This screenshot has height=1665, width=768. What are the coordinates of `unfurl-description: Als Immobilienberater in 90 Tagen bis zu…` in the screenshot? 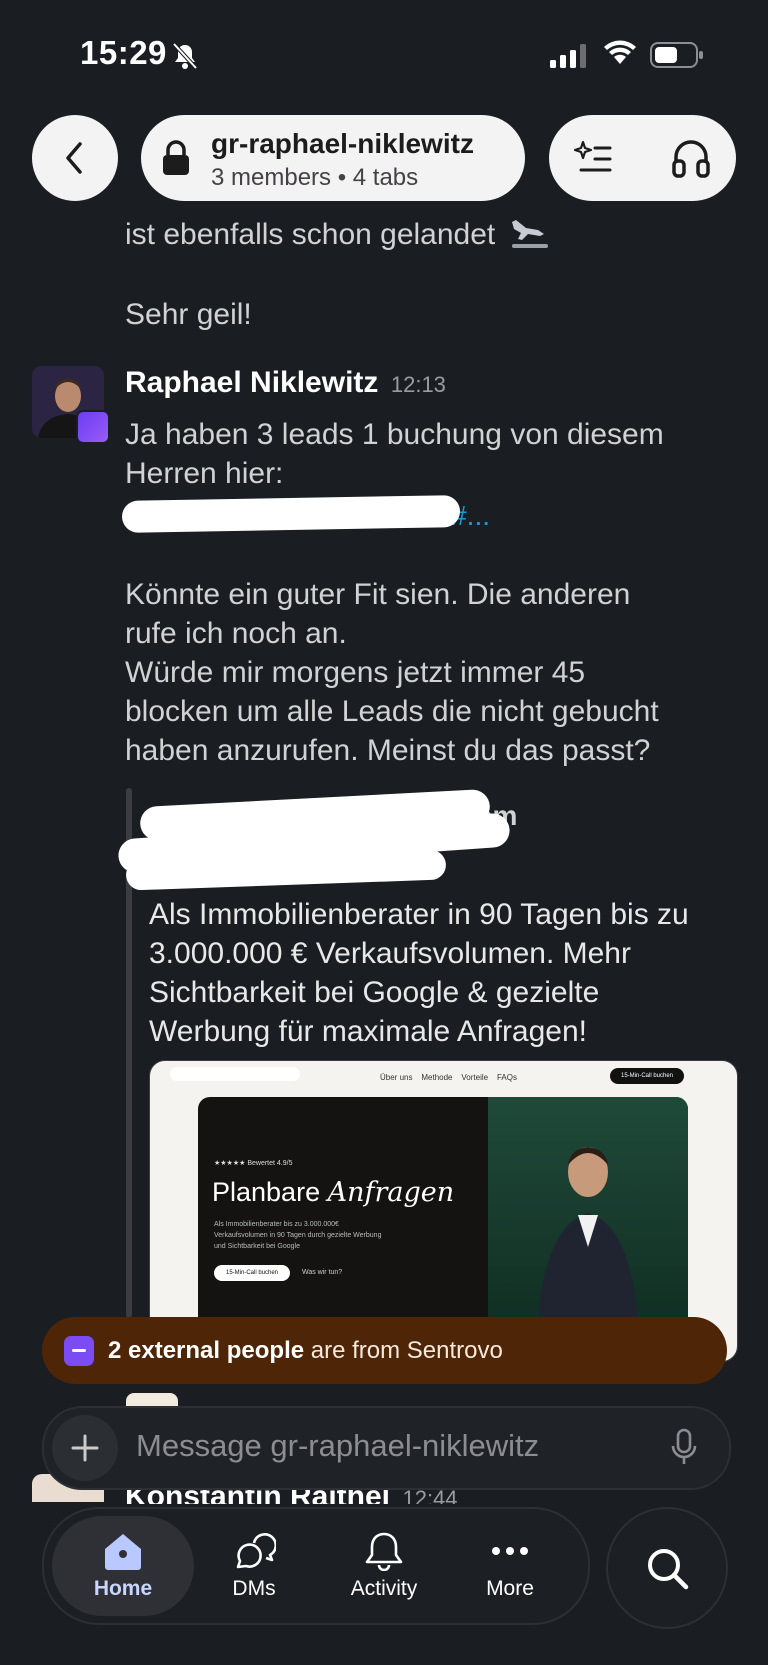 It's located at (419, 973).